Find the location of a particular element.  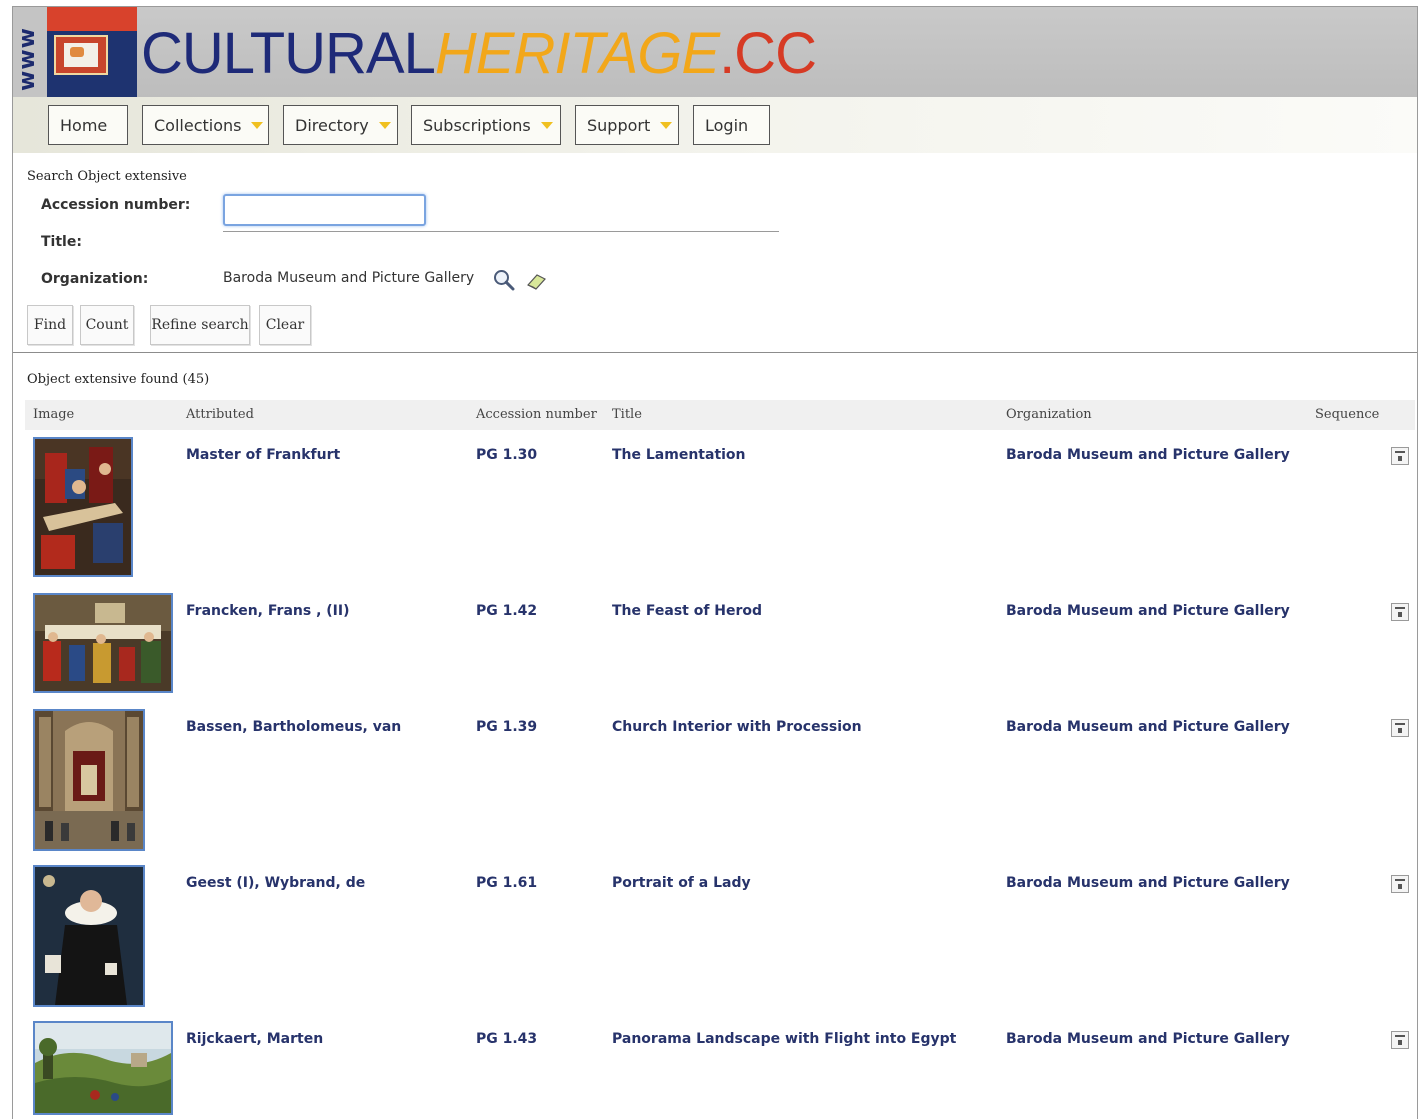

site-logo is located at coordinates (92, 52).